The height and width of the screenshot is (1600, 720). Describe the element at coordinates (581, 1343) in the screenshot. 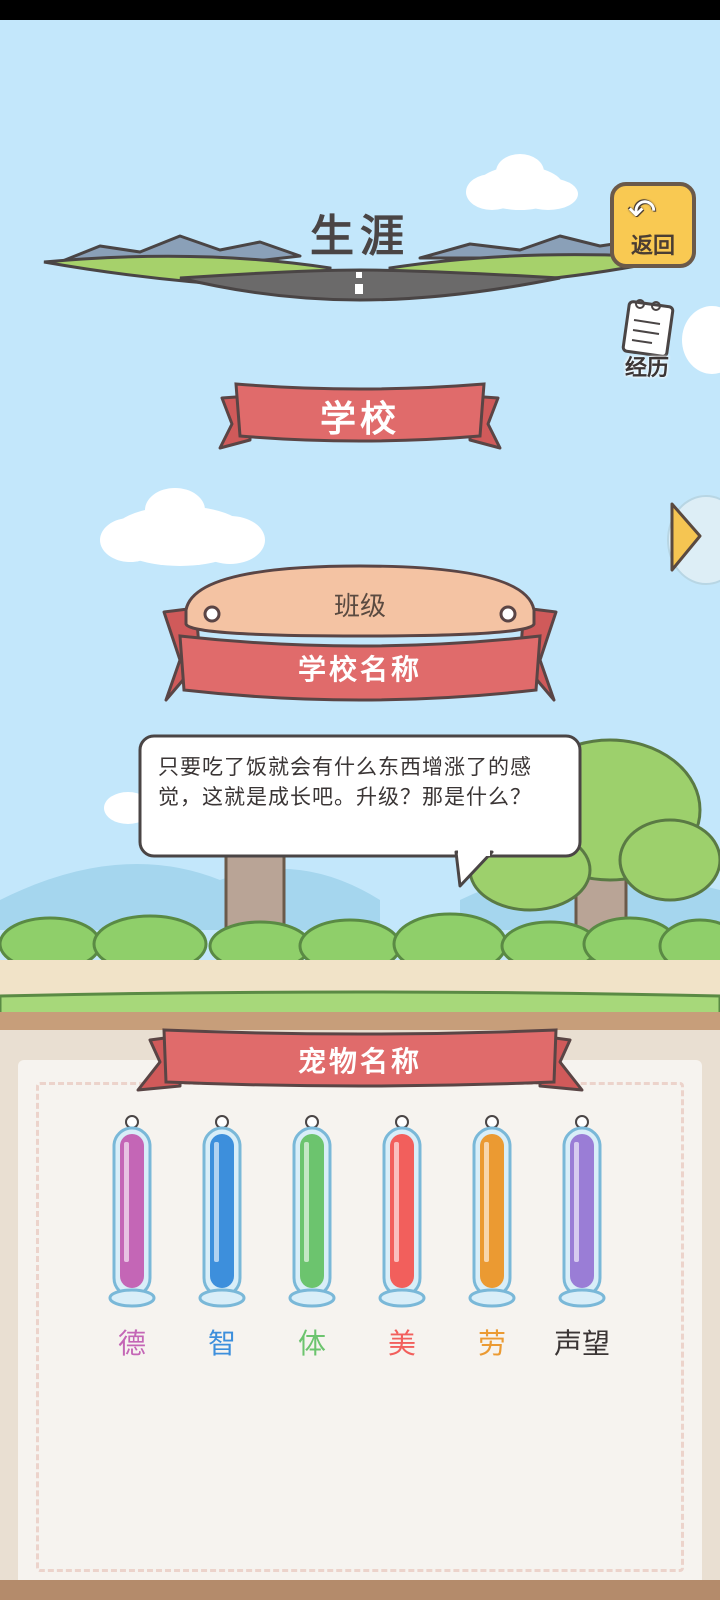

I see `stat-label-6: 声望` at that location.